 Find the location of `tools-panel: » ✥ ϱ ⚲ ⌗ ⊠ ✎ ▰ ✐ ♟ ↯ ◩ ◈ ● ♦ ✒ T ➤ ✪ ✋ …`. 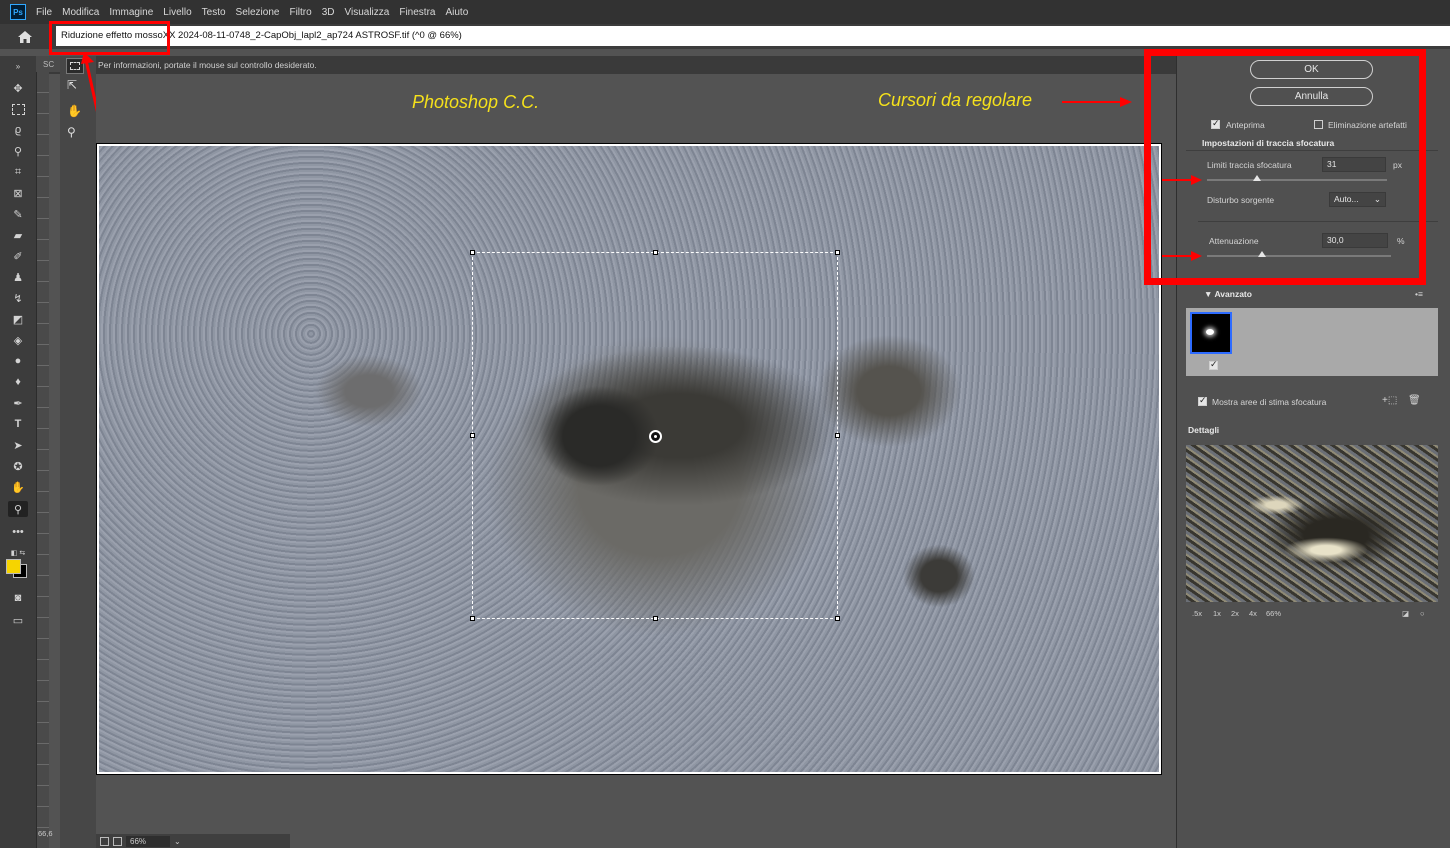

tools-panel: » ✥ ϱ ⚲ ⌗ ⊠ ✎ ▰ ✐ ♟ ↯ ◩ ◈ ● ♦ ✒ T ➤ ✪ ✋ … is located at coordinates (18, 452).